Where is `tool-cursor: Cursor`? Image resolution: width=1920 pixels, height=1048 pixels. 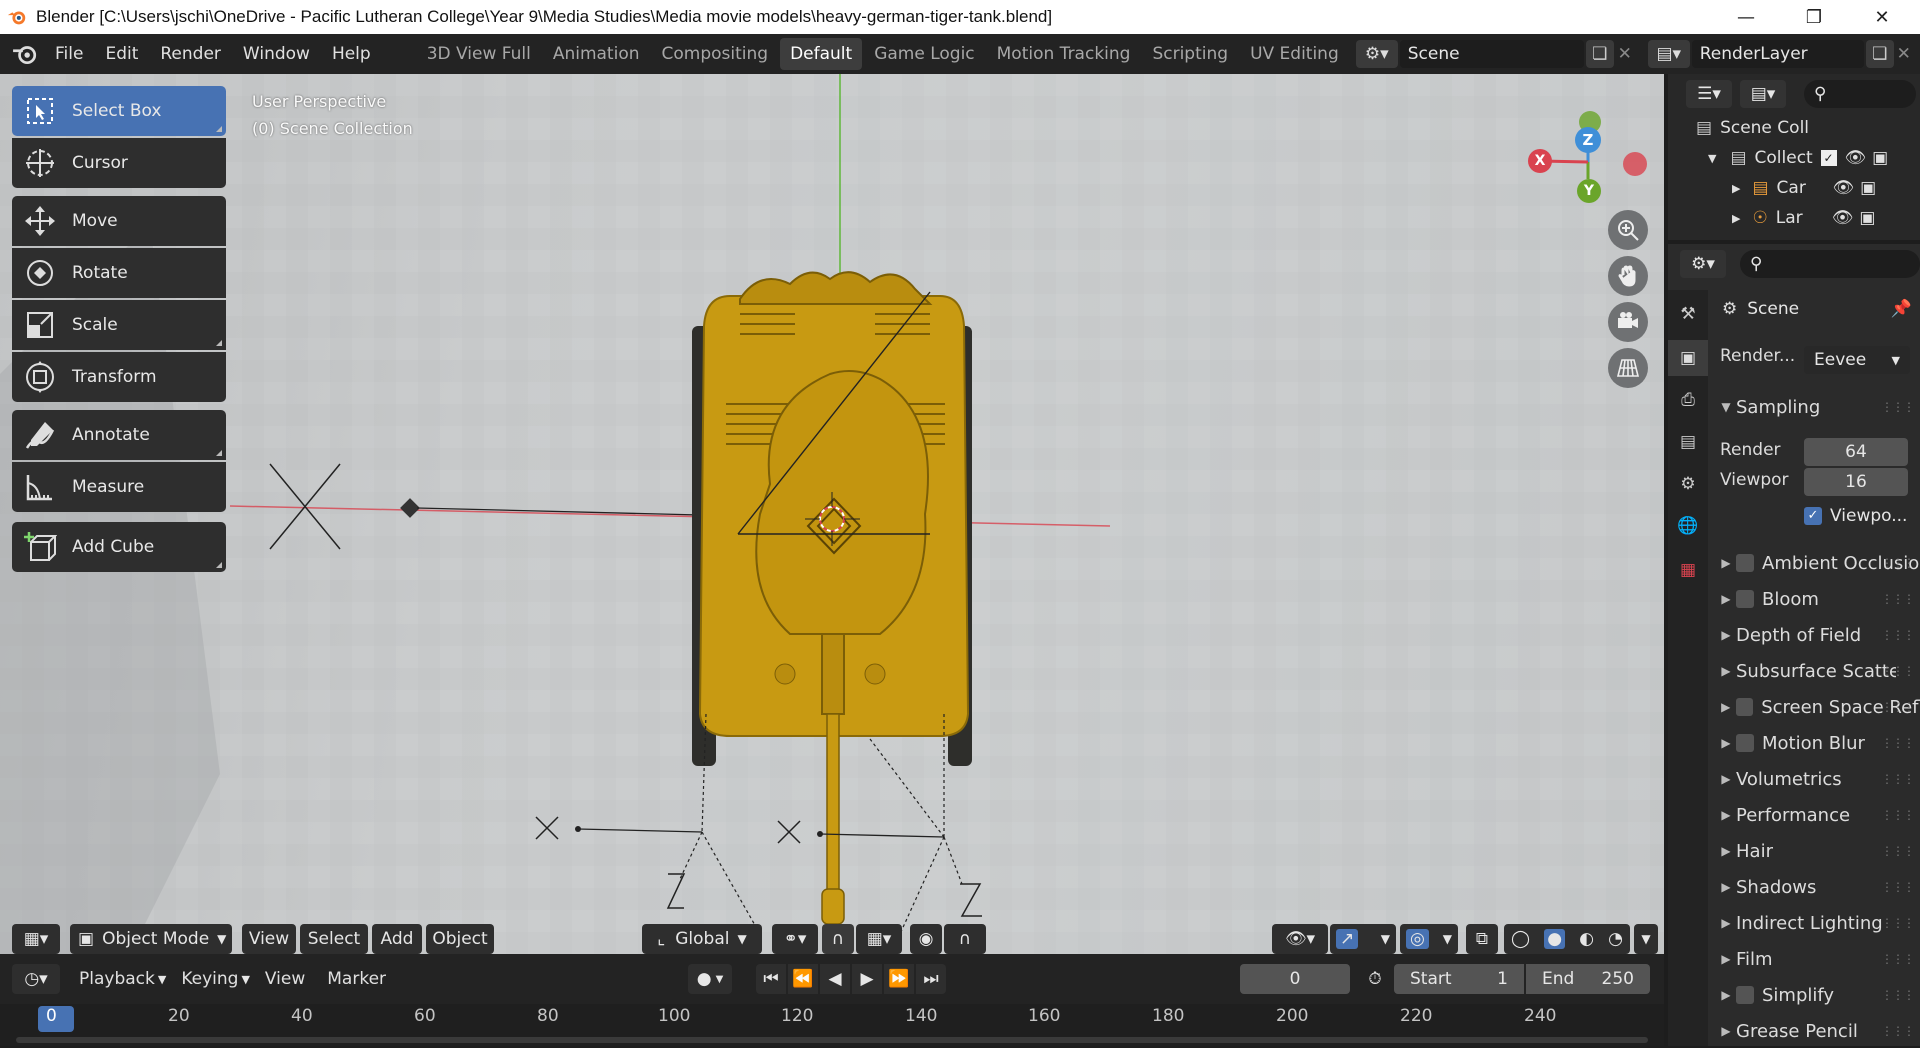 tool-cursor: Cursor is located at coordinates (119, 163).